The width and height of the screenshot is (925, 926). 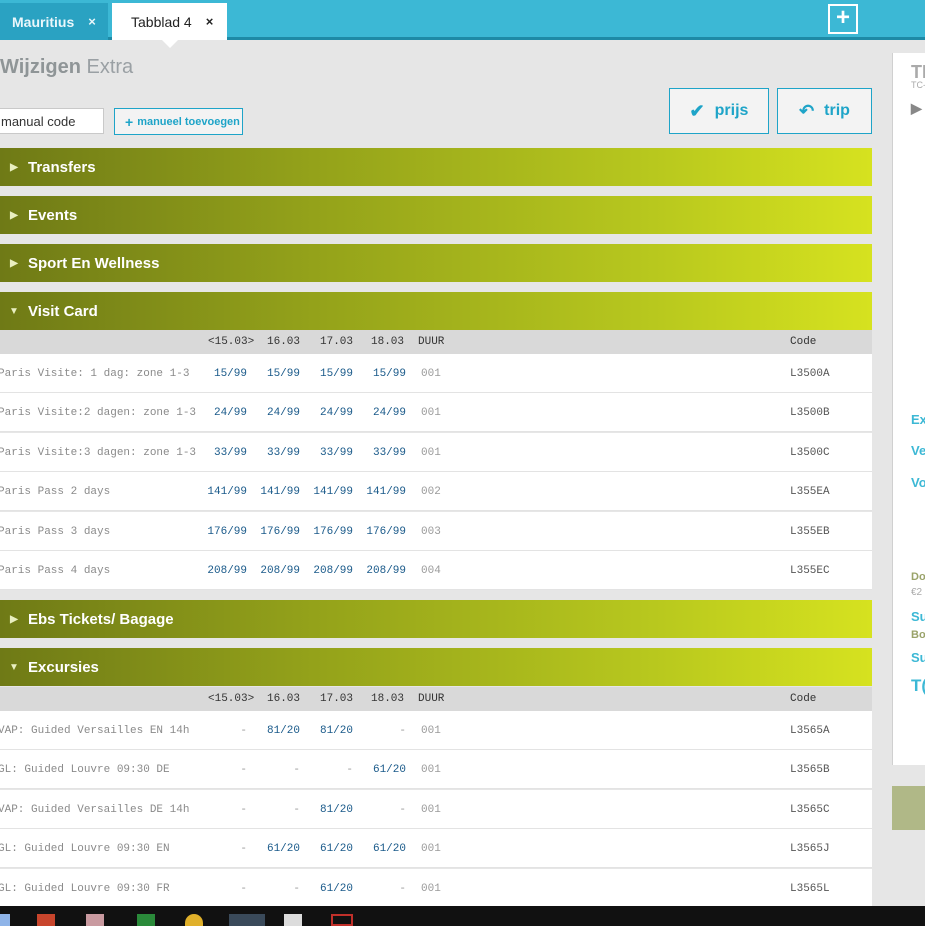 I want to click on code-cell: L355EC, so click(x=810, y=571).